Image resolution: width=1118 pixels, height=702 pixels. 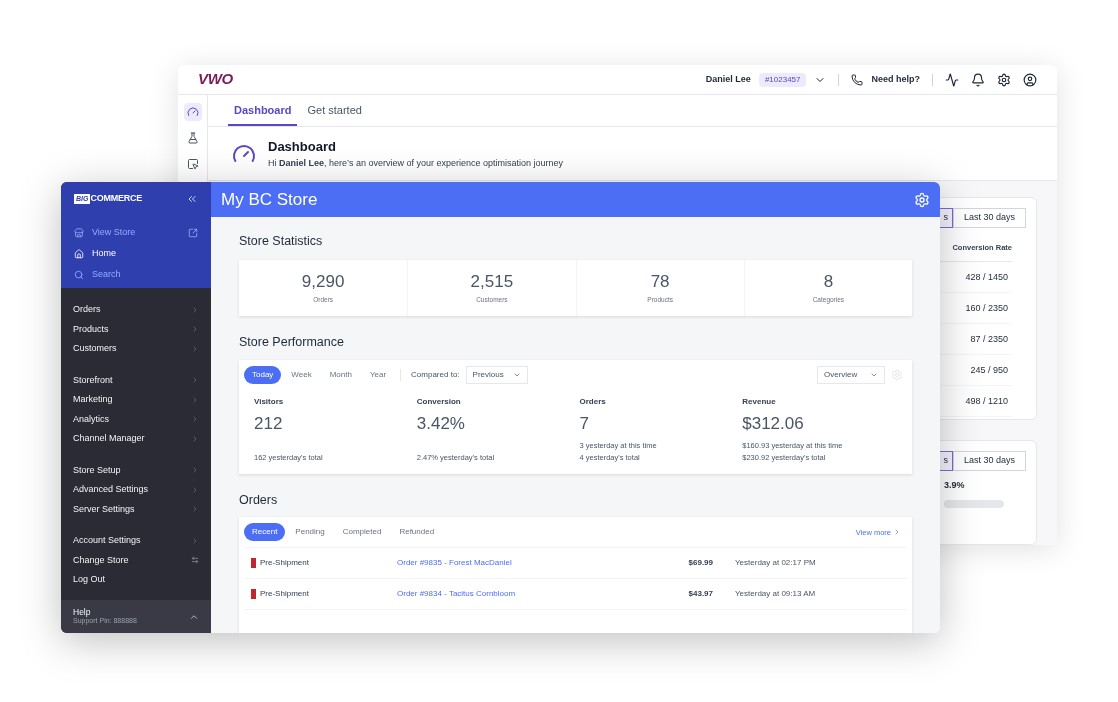 I want to click on order-amount: $43.97, so click(x=700, y=594).